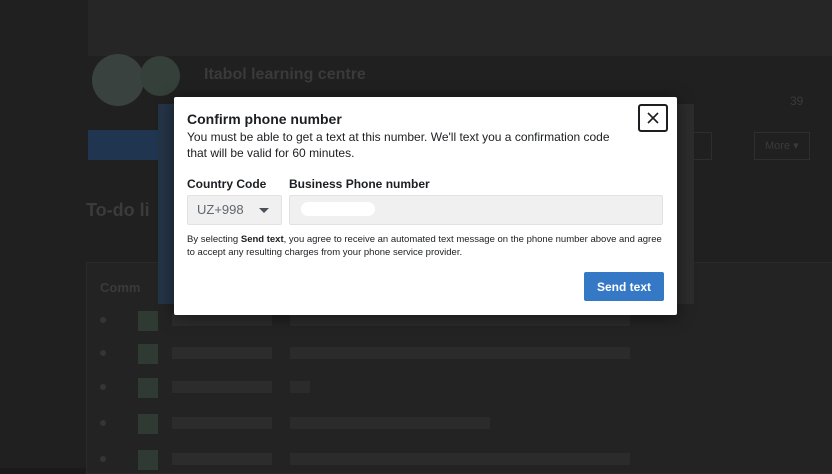 The image size is (832, 474). Describe the element at coordinates (285, 74) in the screenshot. I see `page-title: Itabol learning centre` at that location.